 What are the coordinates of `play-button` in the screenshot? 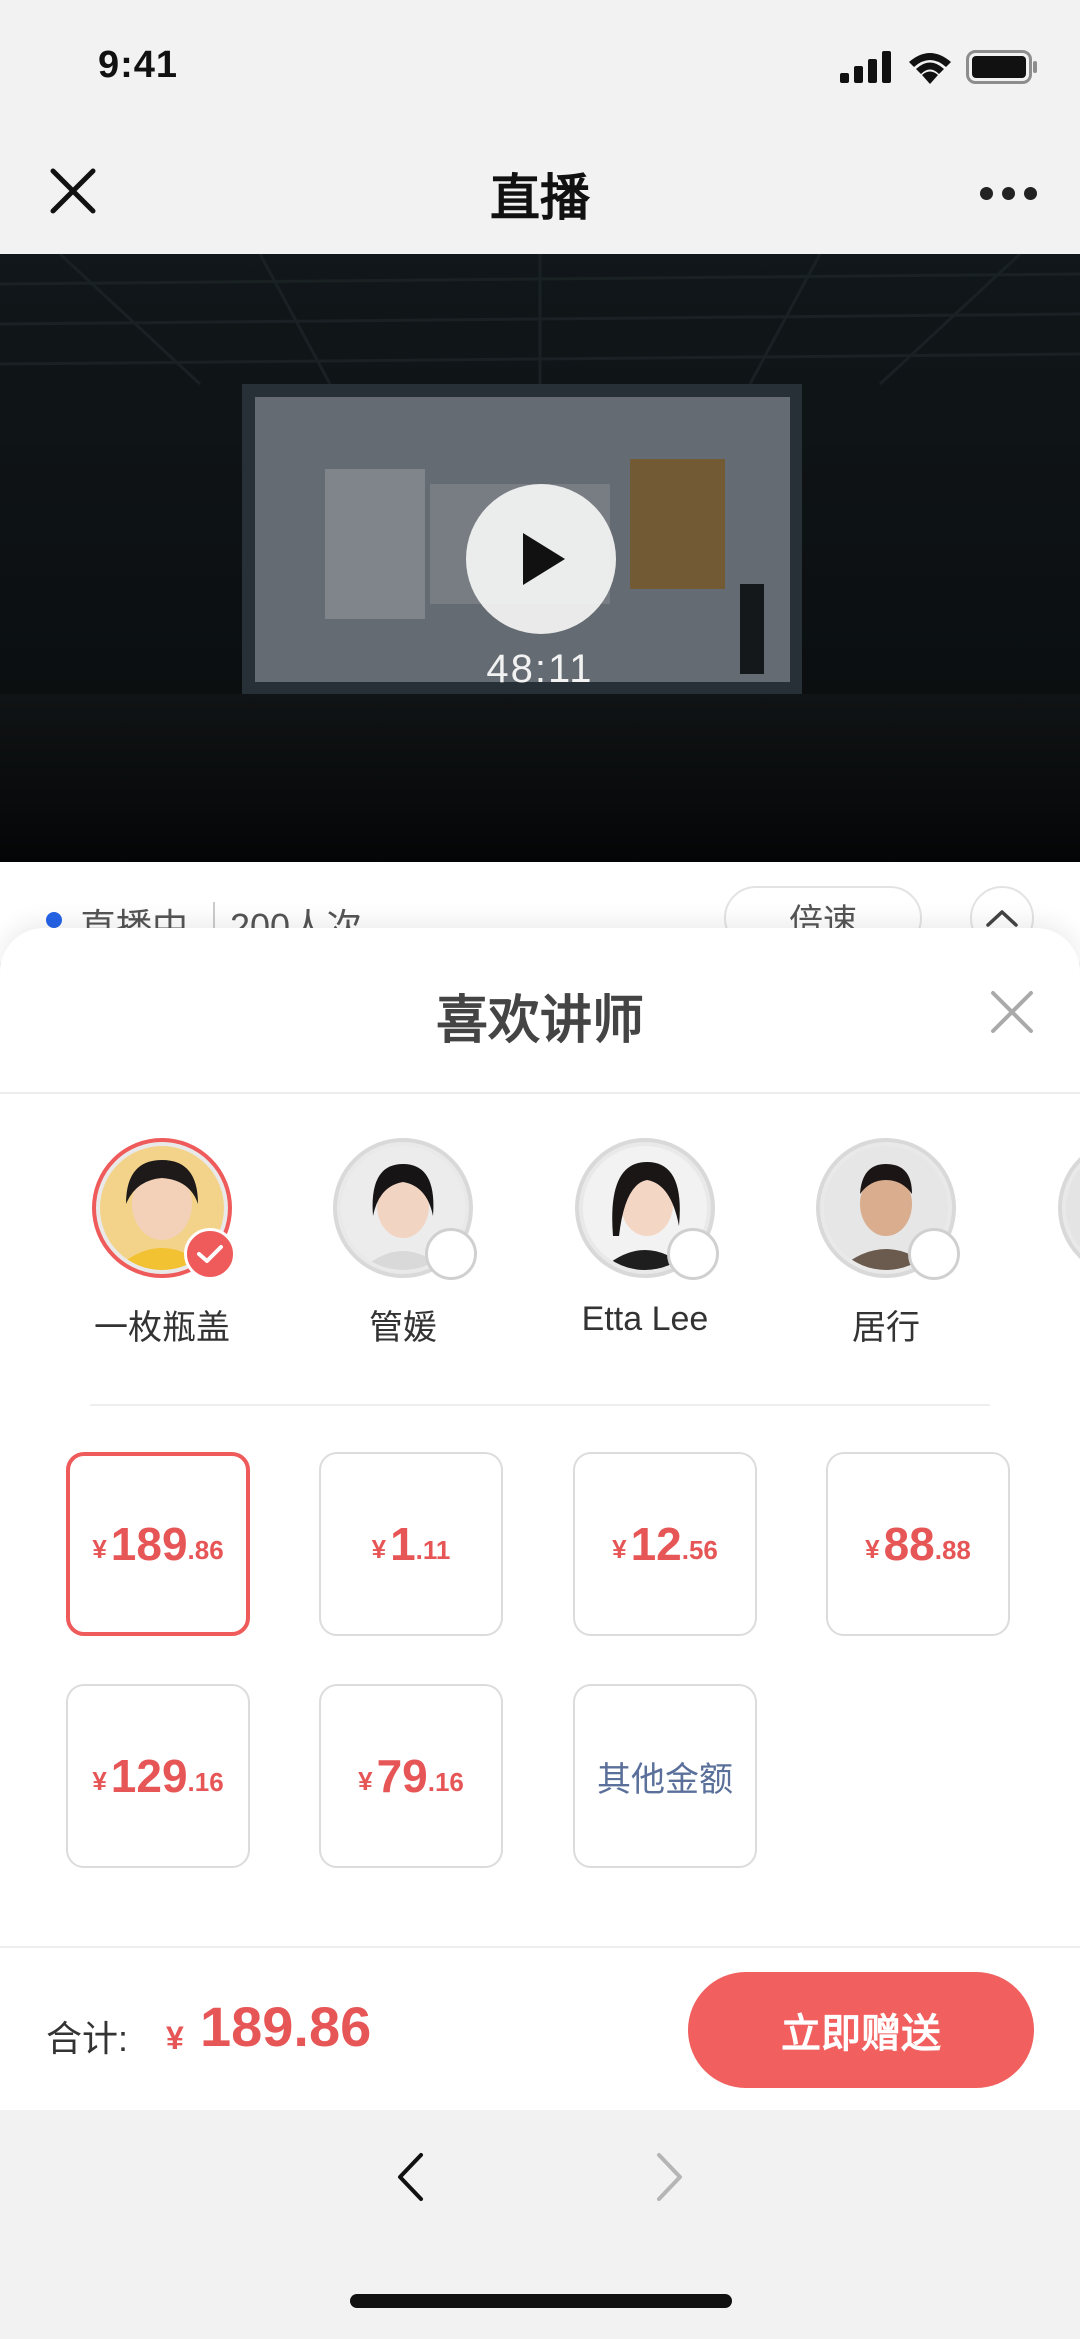 It's located at (541, 559).